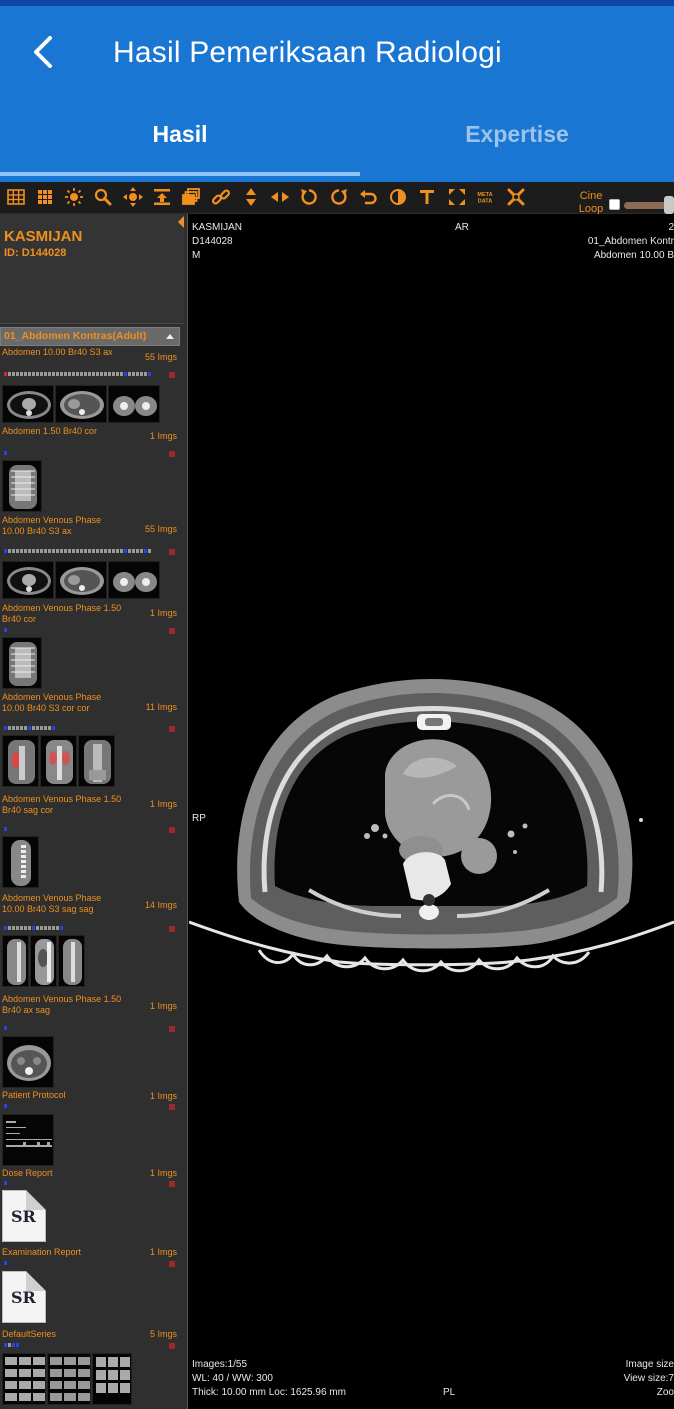 The height and width of the screenshot is (1409, 674). What do you see at coordinates (516, 197) in the screenshot?
I see `reset-icon` at bounding box center [516, 197].